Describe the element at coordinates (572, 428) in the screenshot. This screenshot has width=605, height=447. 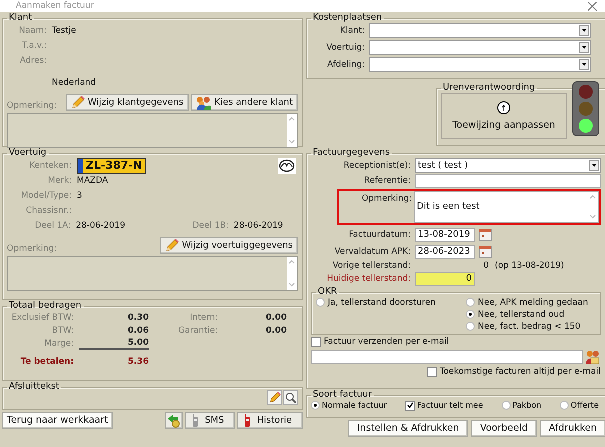
I see `print-button: Afdrukken` at that location.